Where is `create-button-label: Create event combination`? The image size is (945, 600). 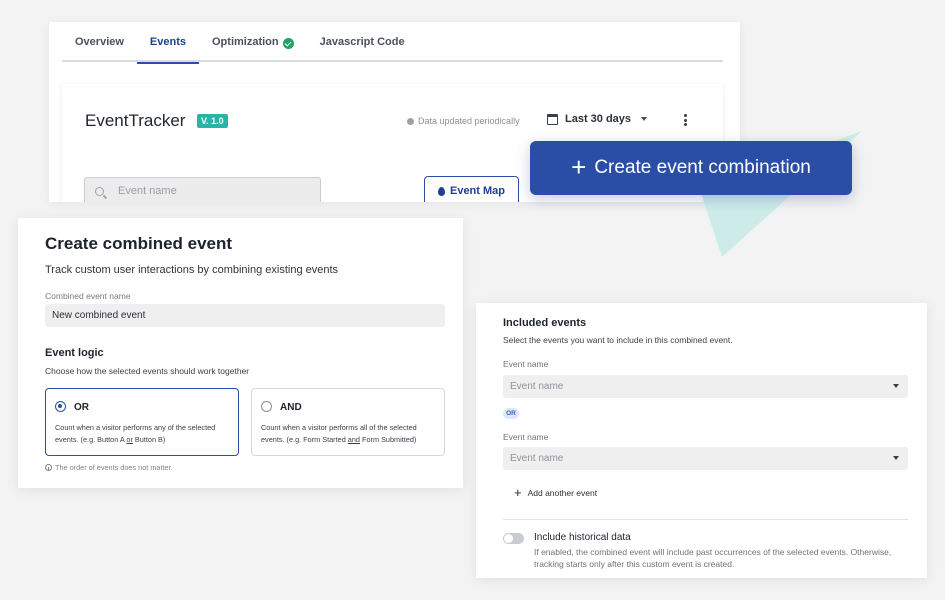
create-button-label: Create event combination is located at coordinates (702, 167).